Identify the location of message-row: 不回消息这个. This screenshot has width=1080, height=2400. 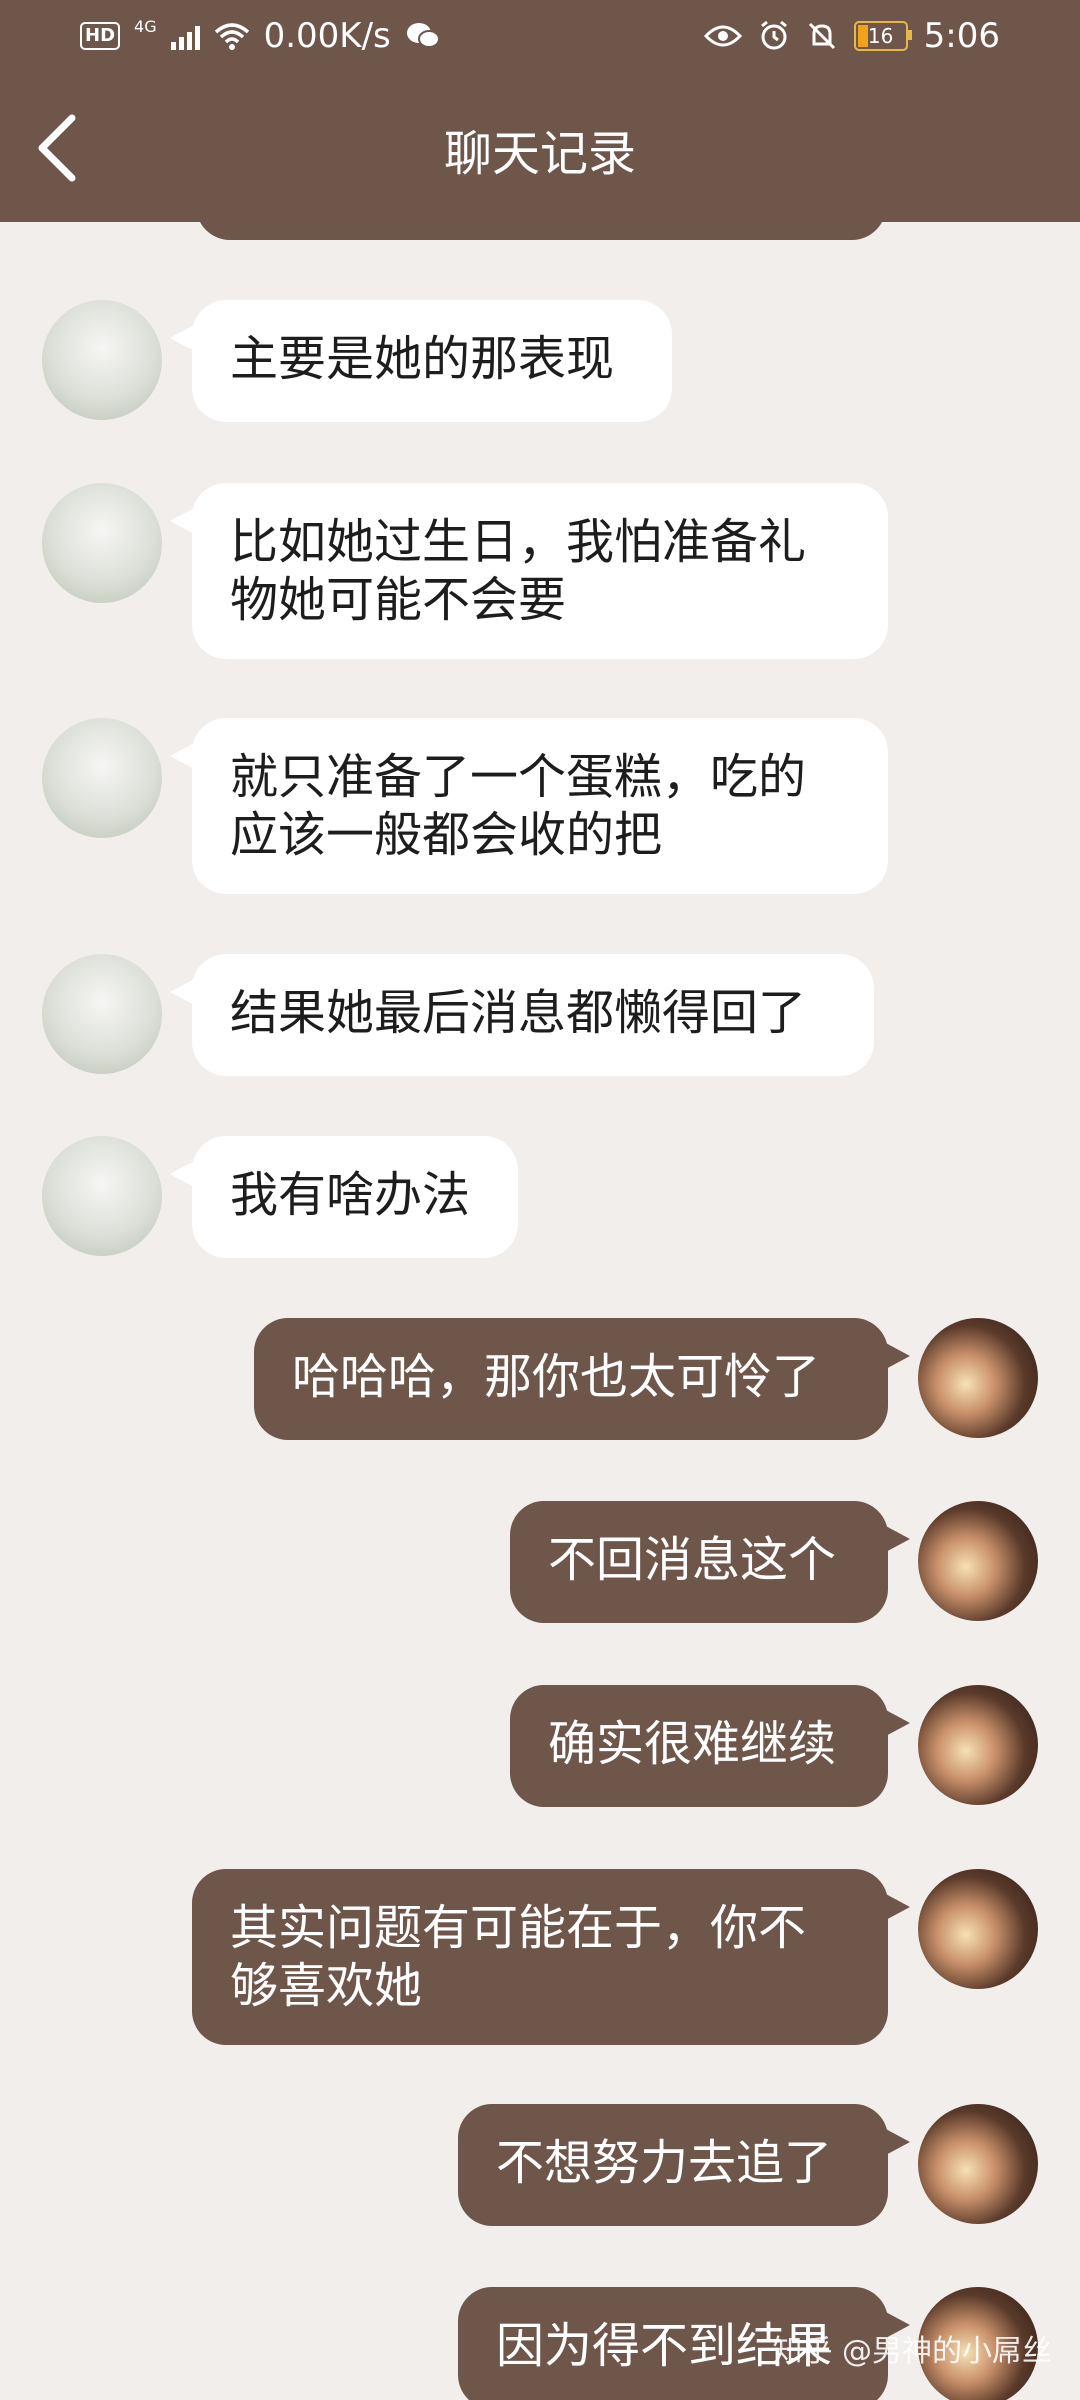
(540, 1562).